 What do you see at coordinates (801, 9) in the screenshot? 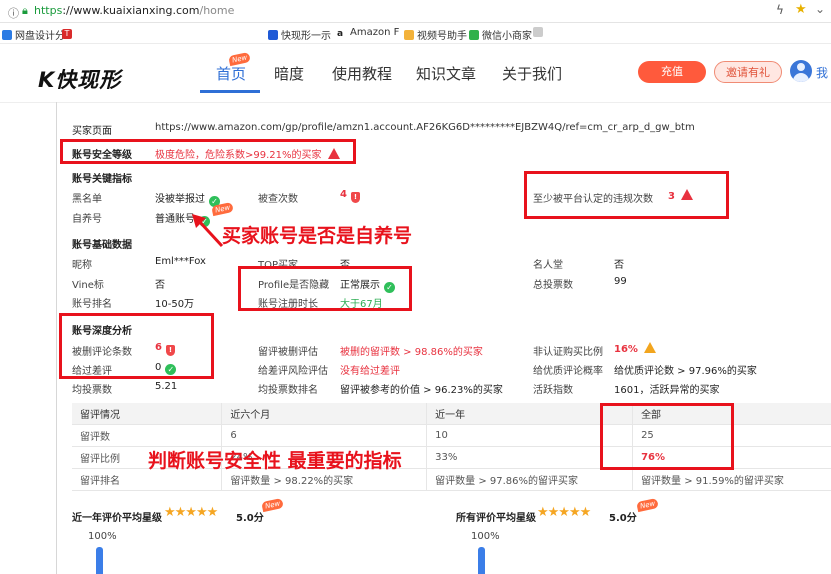
I see `bookmark-star-icon: ★` at bounding box center [801, 9].